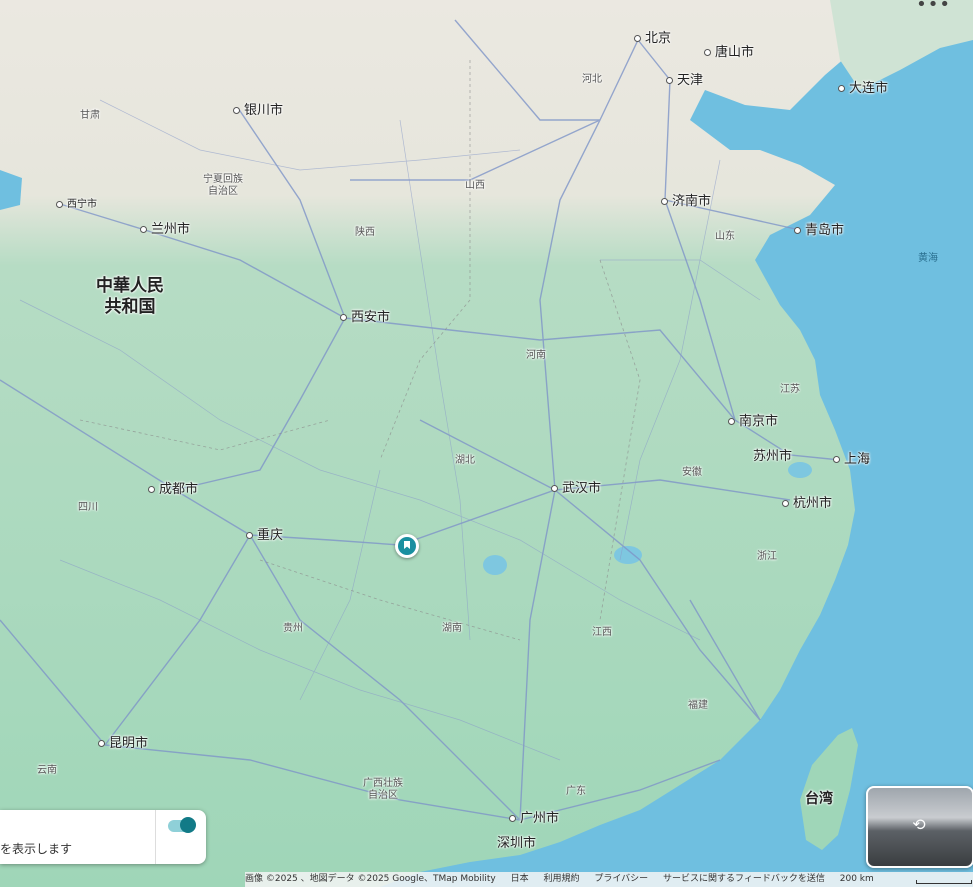 This screenshot has height=887, width=973. Describe the element at coordinates (684, 81) in the screenshot. I see `city-label-tianjin: 天津` at that location.